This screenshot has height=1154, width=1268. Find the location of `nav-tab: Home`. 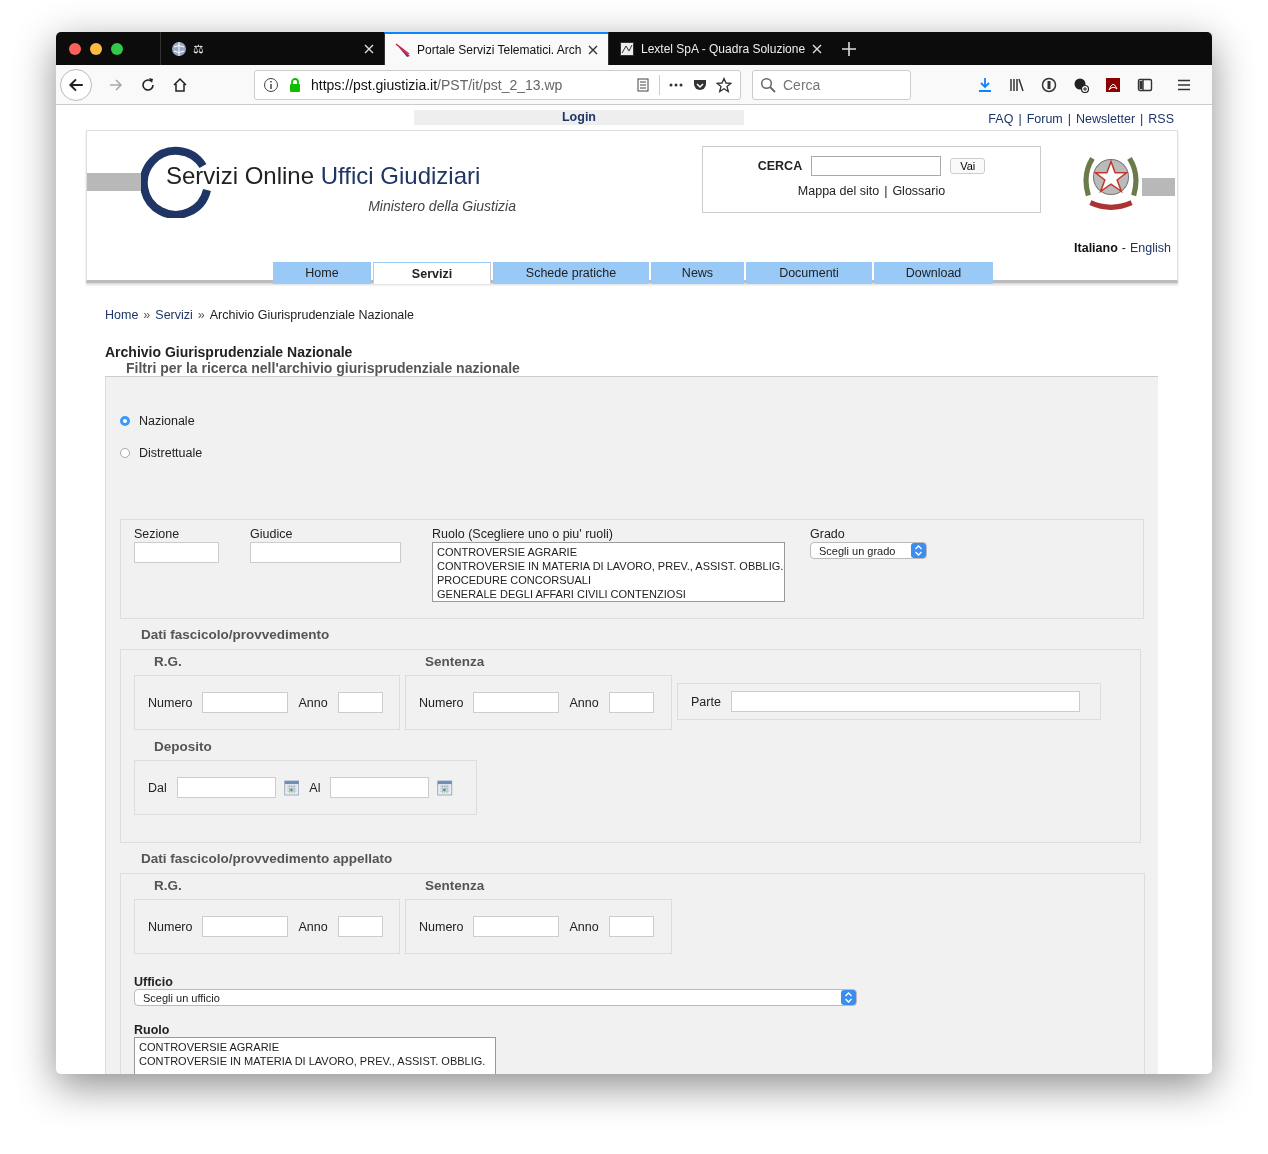

nav-tab: Home is located at coordinates (322, 273).